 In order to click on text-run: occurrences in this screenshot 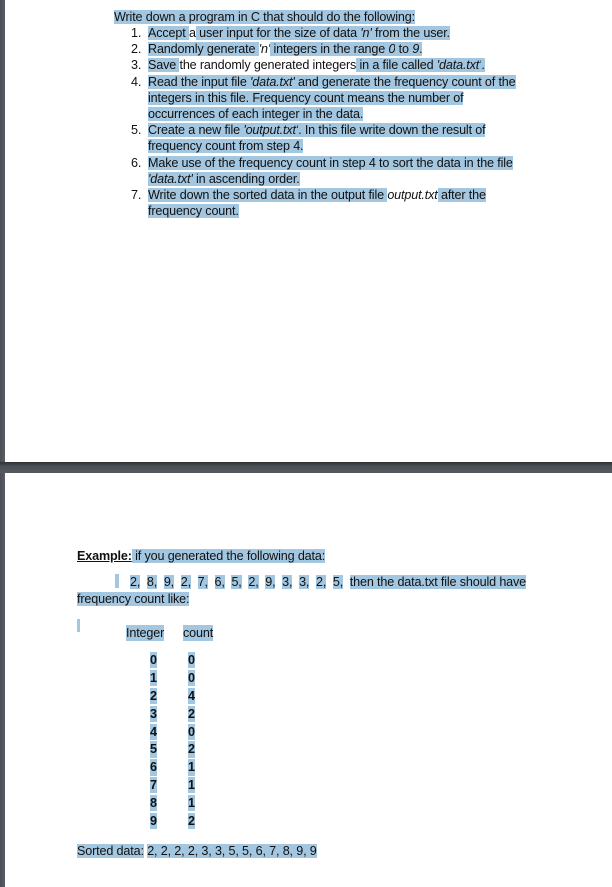, I will do `click(181, 114)`.